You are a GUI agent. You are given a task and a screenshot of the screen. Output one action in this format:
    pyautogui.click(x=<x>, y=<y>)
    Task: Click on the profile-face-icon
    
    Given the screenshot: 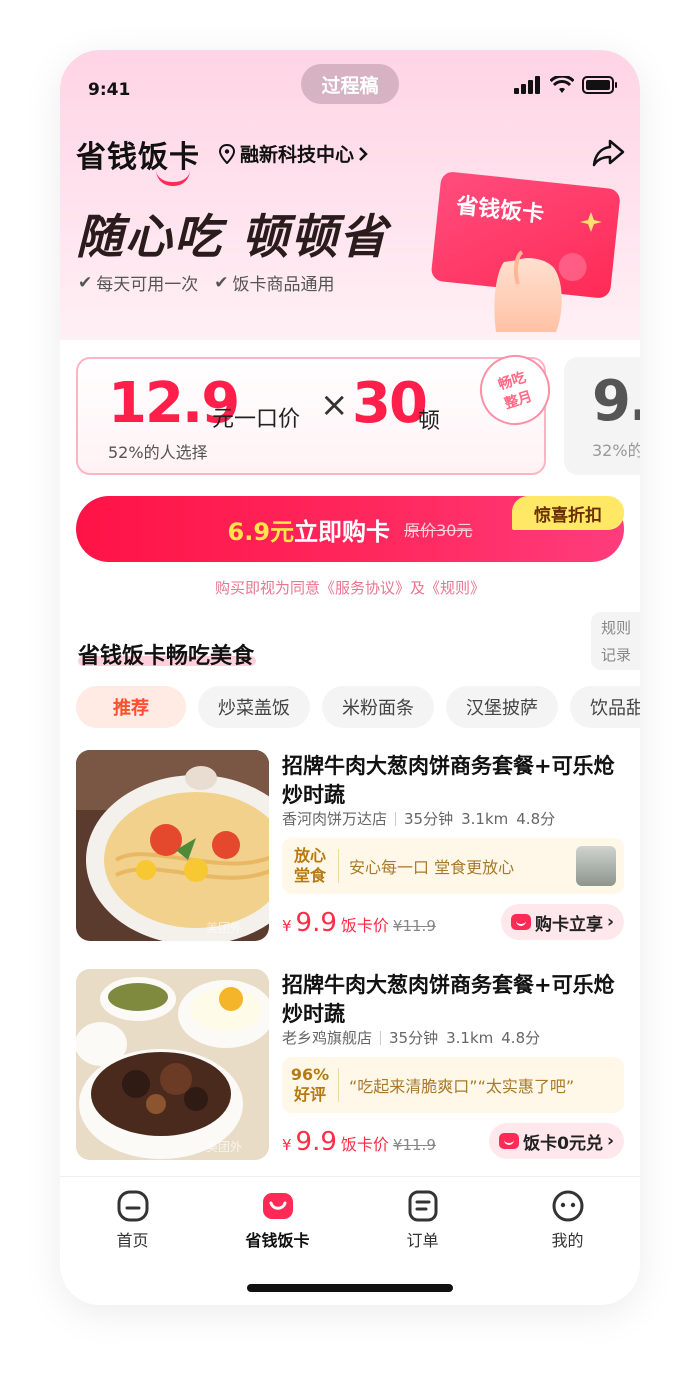 What is the action you would take?
    pyautogui.click(x=567, y=1206)
    